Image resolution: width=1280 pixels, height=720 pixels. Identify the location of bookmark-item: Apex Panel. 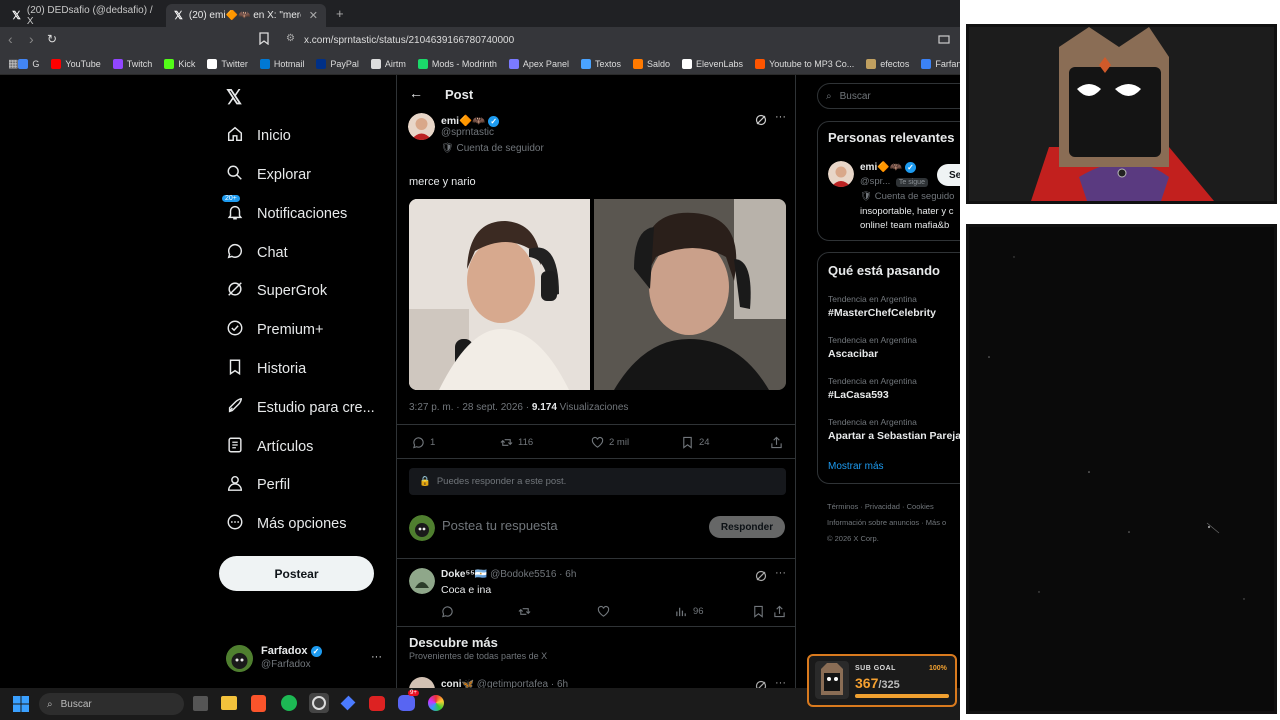
(538, 63).